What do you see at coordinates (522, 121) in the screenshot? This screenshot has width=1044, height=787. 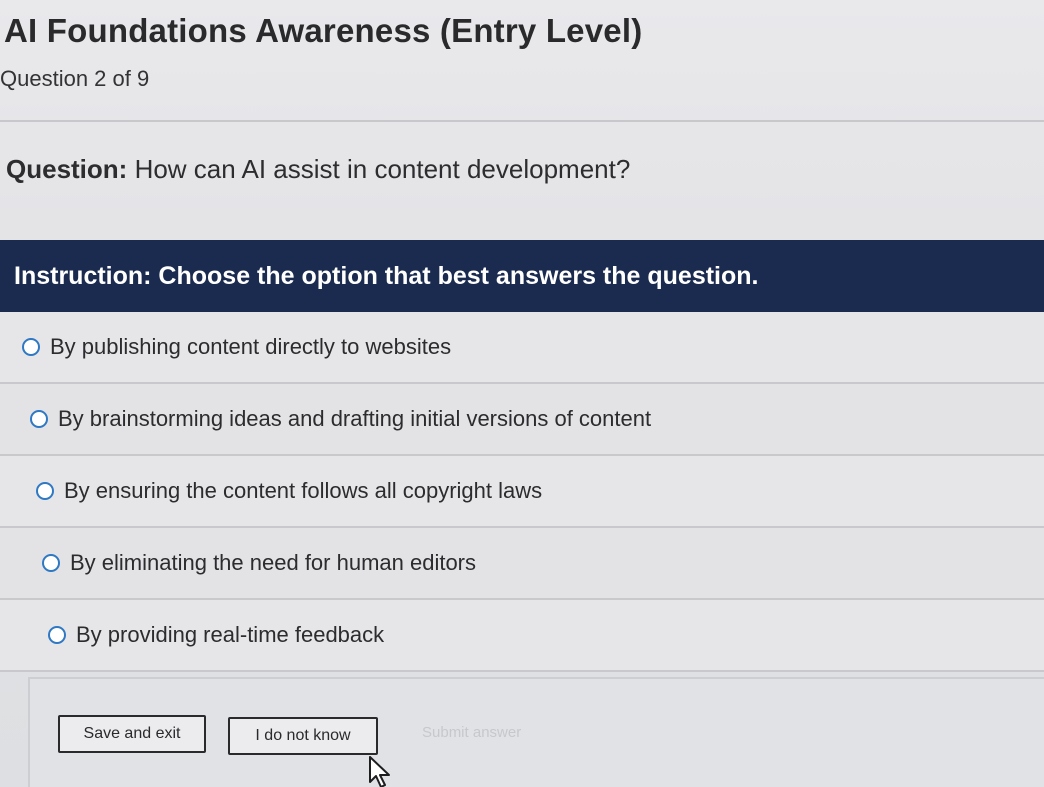 I see `header-divider` at bounding box center [522, 121].